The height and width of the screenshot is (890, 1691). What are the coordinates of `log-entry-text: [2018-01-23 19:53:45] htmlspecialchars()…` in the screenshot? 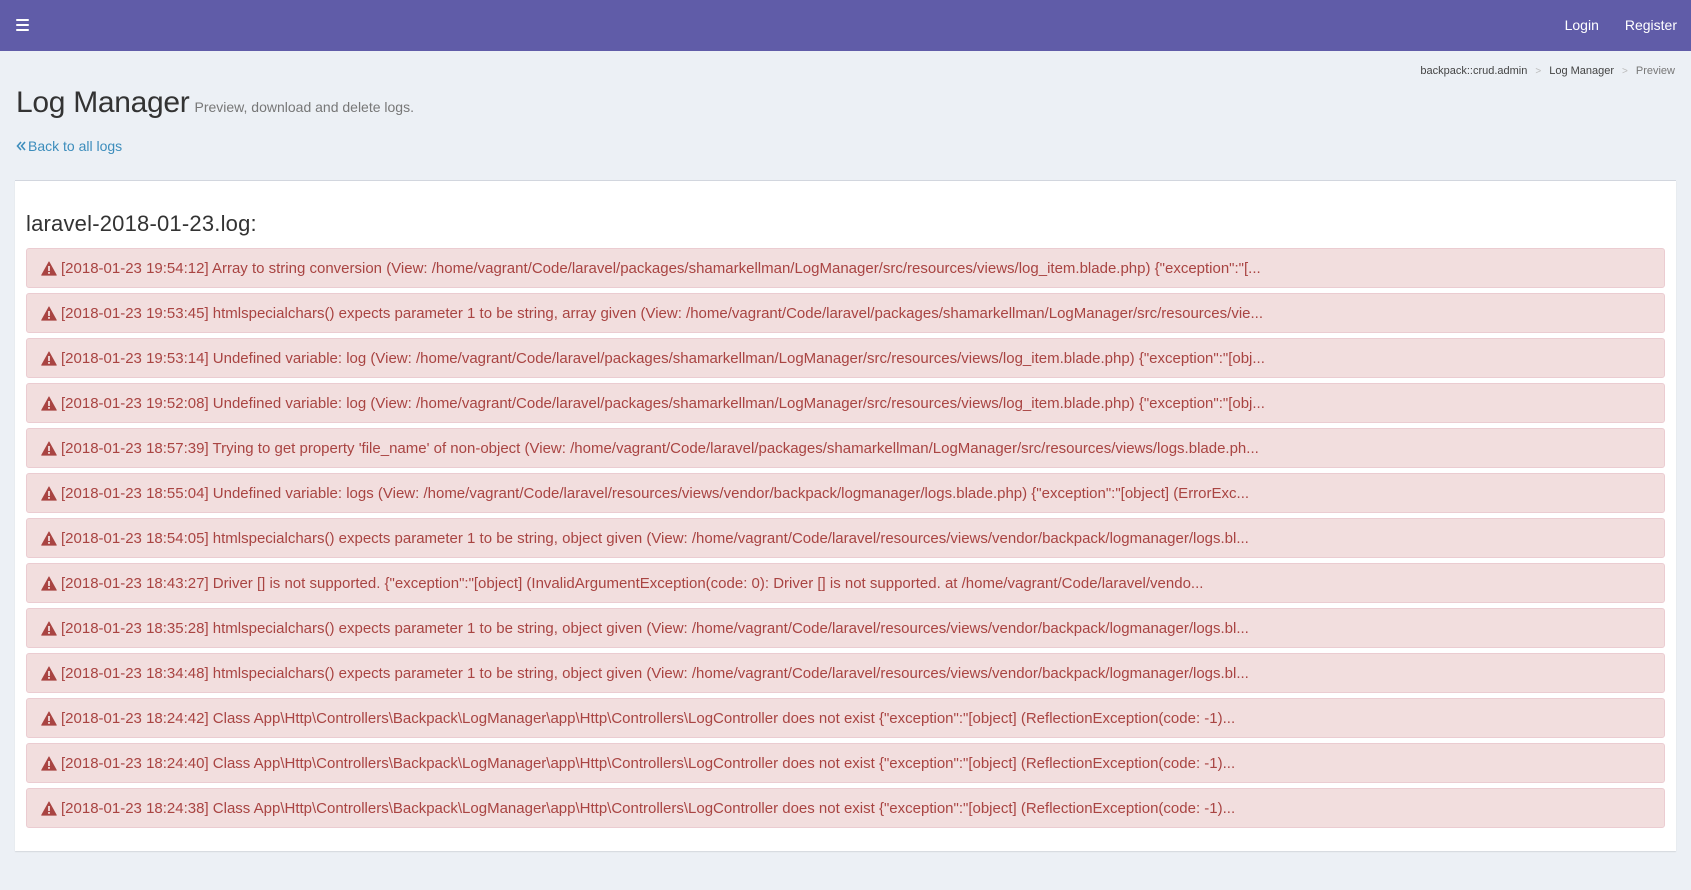 It's located at (662, 313).